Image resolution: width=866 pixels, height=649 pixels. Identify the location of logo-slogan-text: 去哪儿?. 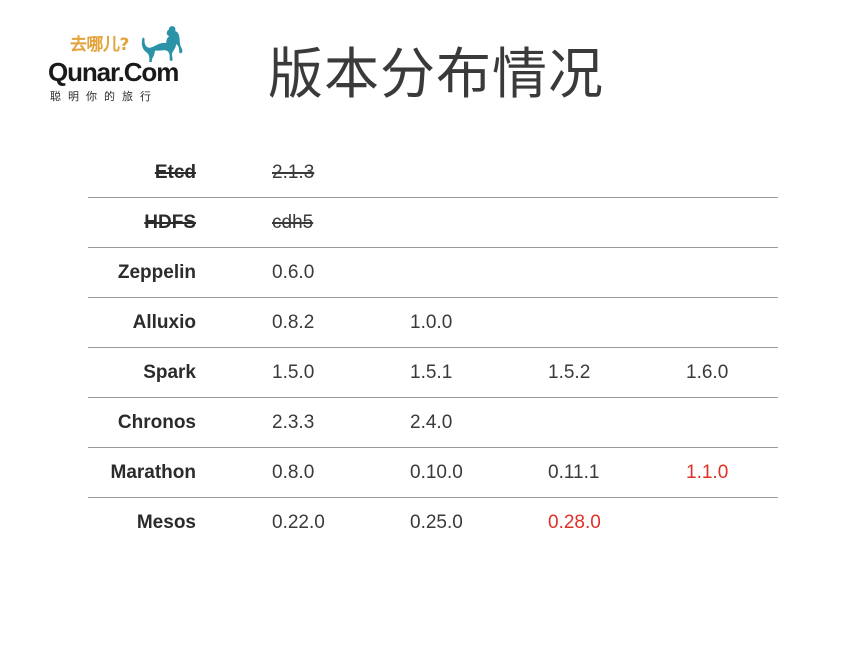
(99, 45).